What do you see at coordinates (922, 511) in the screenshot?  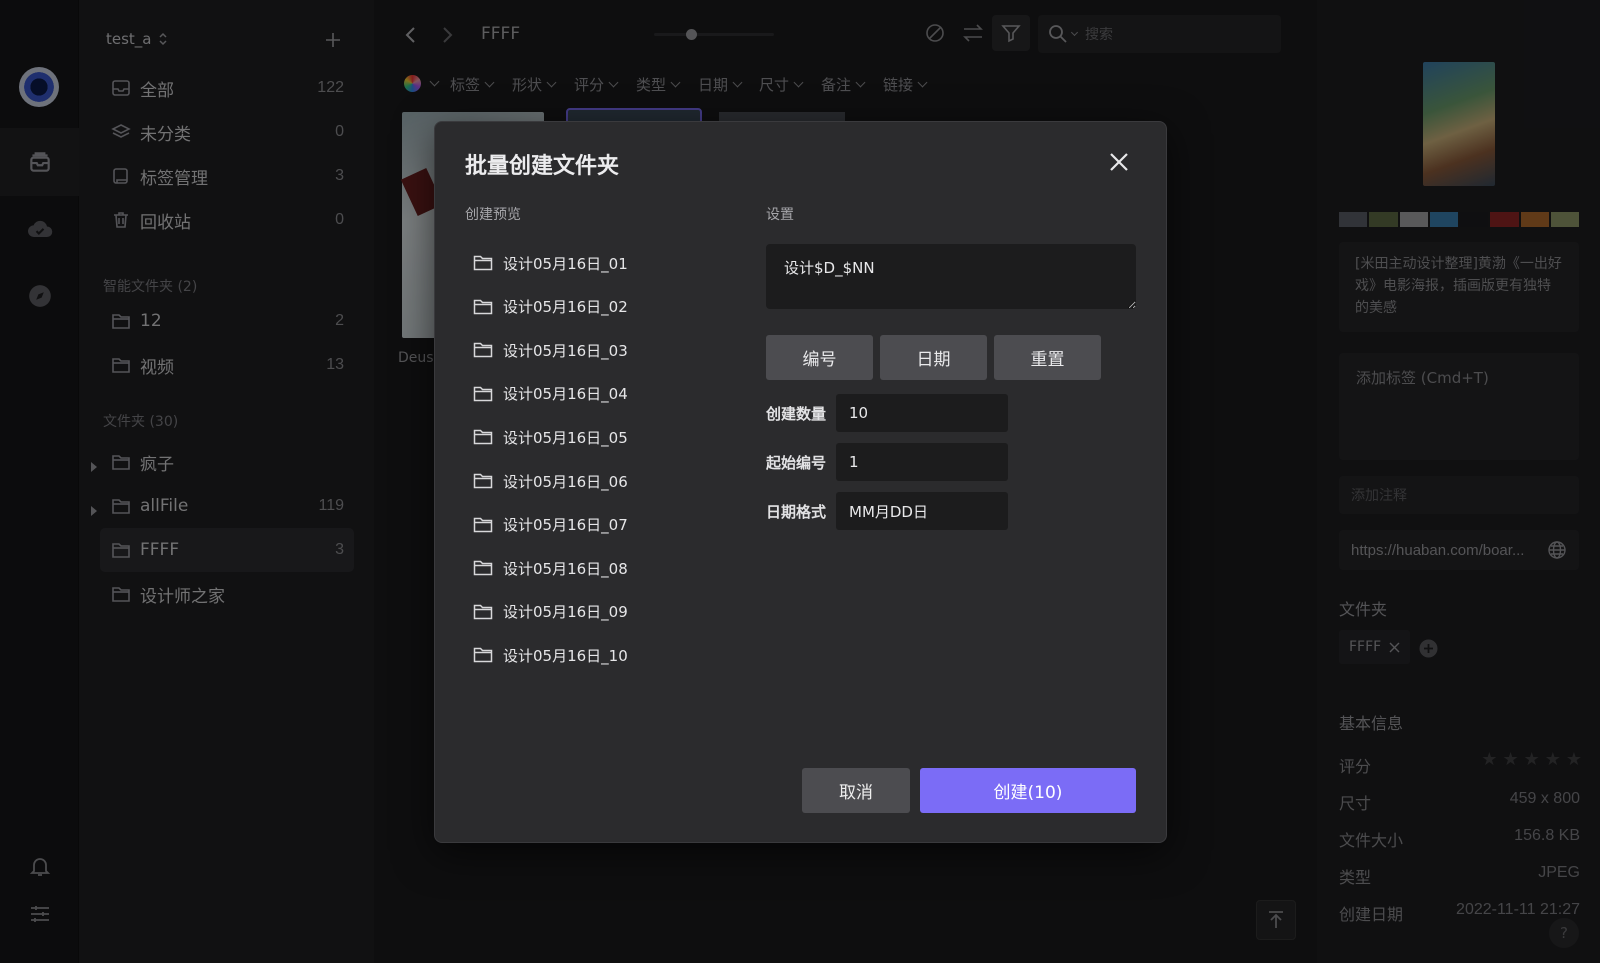 I see `date-format-input: MM月DD日` at bounding box center [922, 511].